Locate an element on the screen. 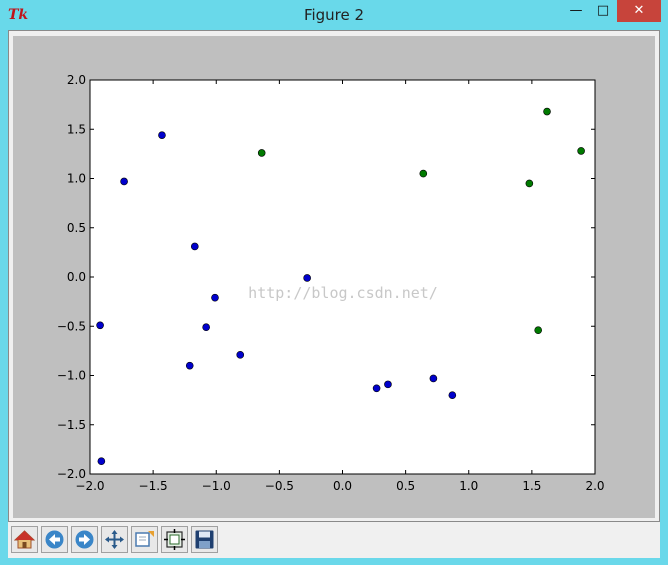 The width and height of the screenshot is (668, 565). move-icon is located at coordinates (114, 539).